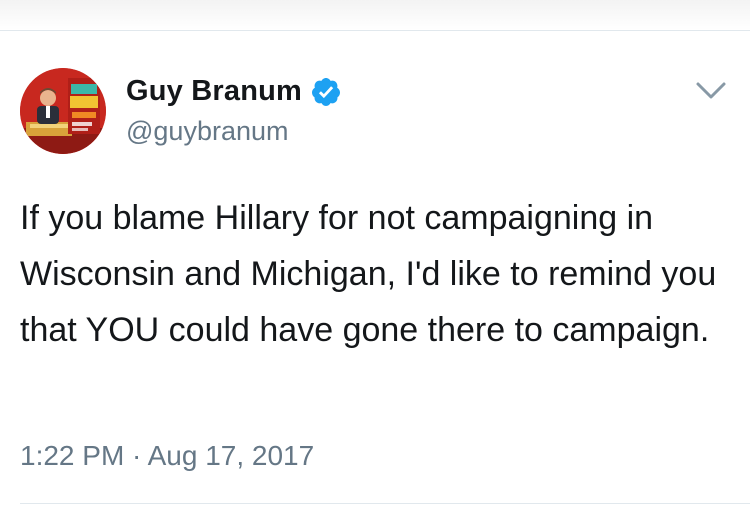 The image size is (750, 512). I want to click on tweet-timestamp: 1:22 PM · Aug 17, 2017, so click(167, 456).